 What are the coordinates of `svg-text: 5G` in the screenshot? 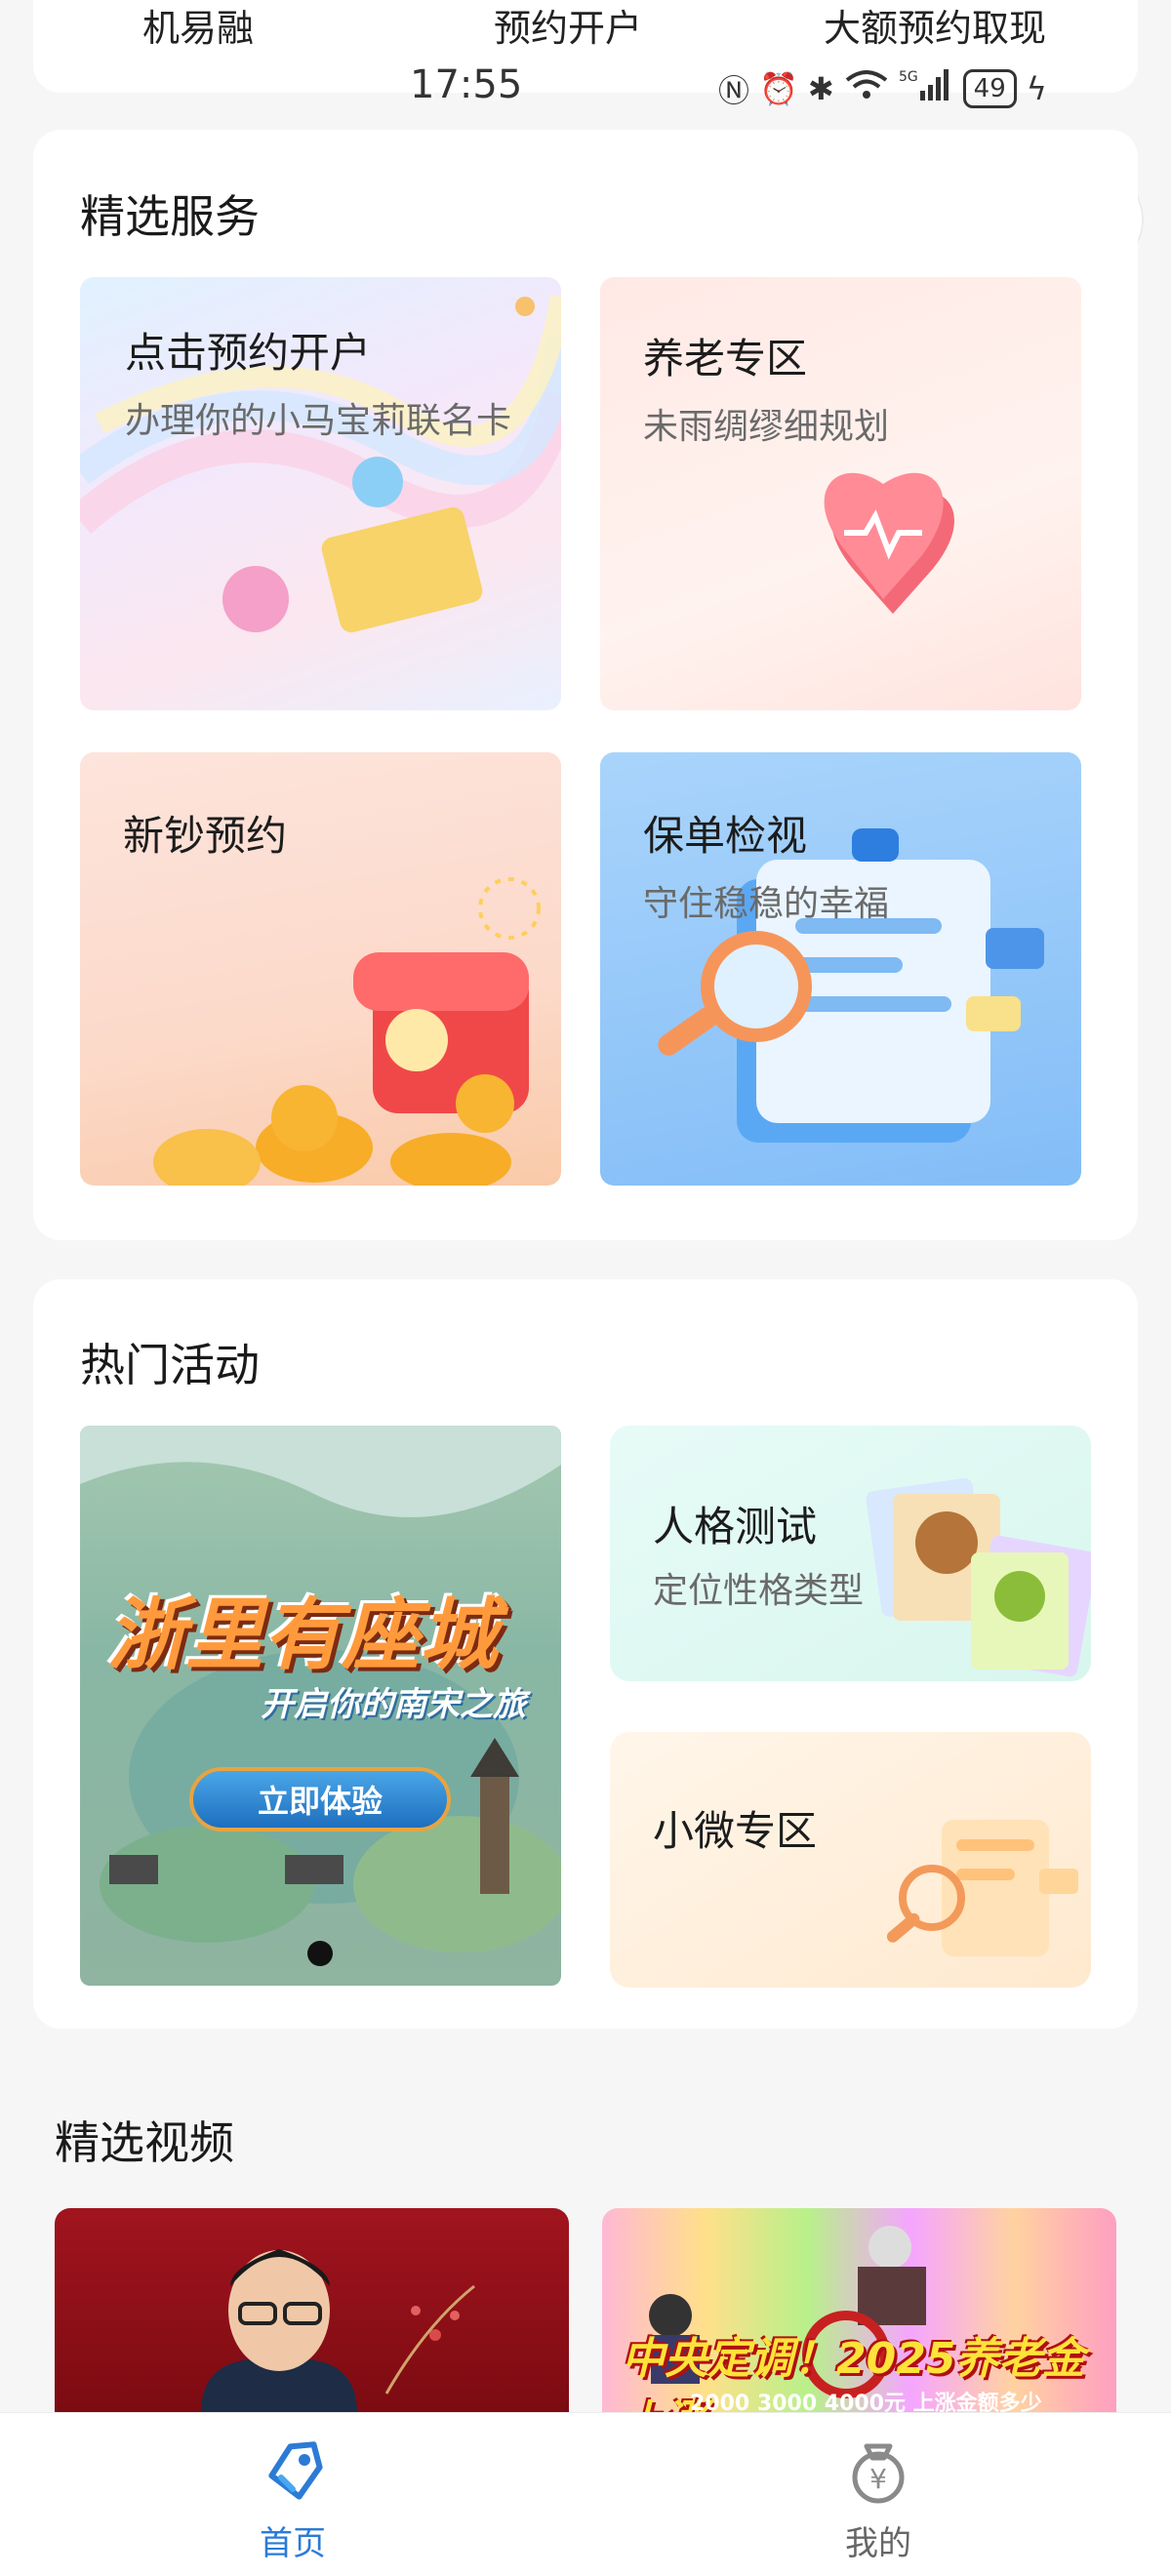 It's located at (908, 77).